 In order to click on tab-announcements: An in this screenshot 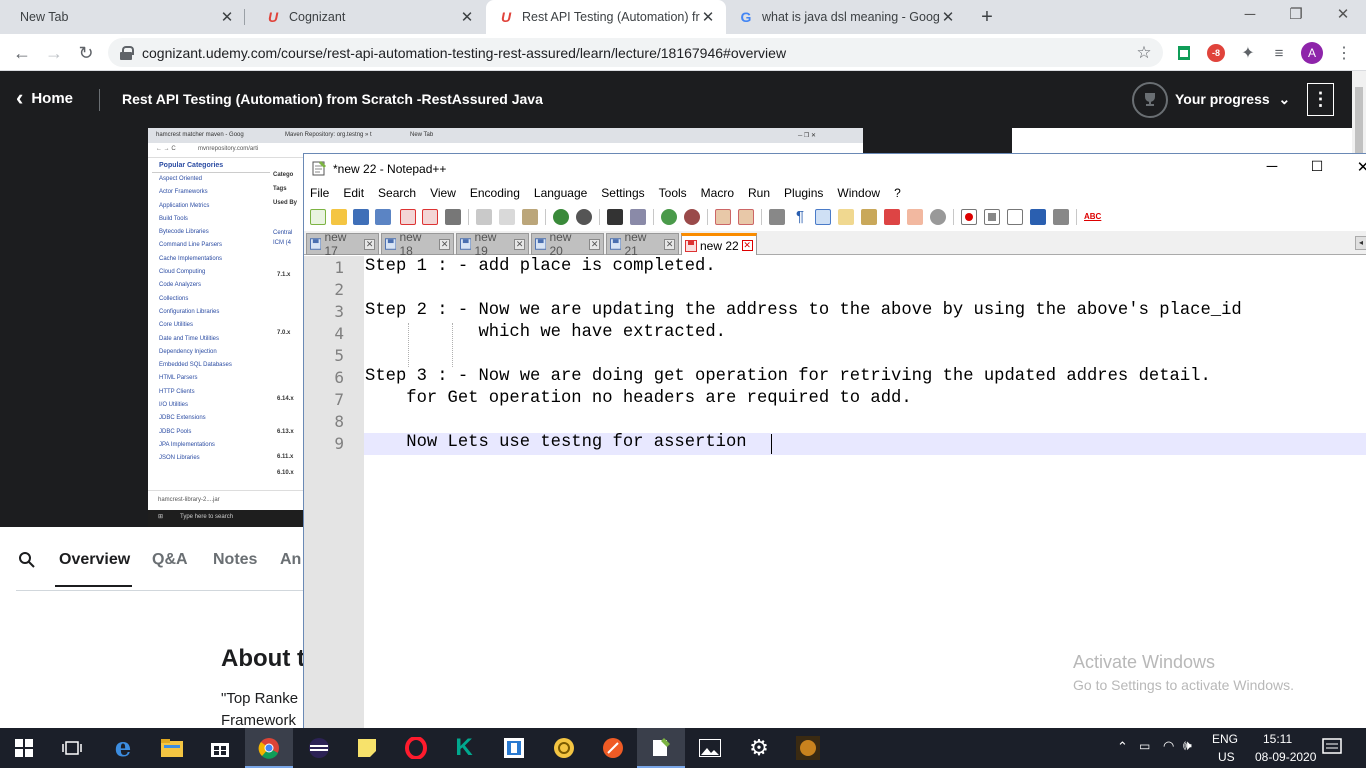, I will do `click(290, 560)`.